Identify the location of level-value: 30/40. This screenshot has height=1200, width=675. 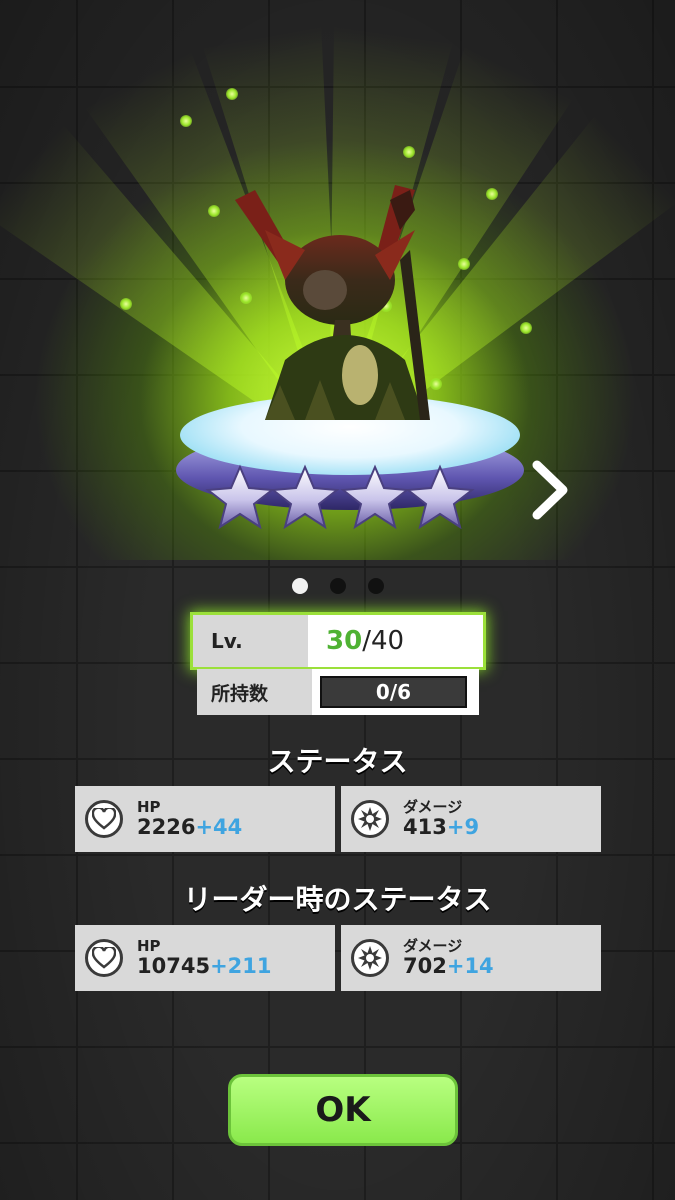
(356, 641).